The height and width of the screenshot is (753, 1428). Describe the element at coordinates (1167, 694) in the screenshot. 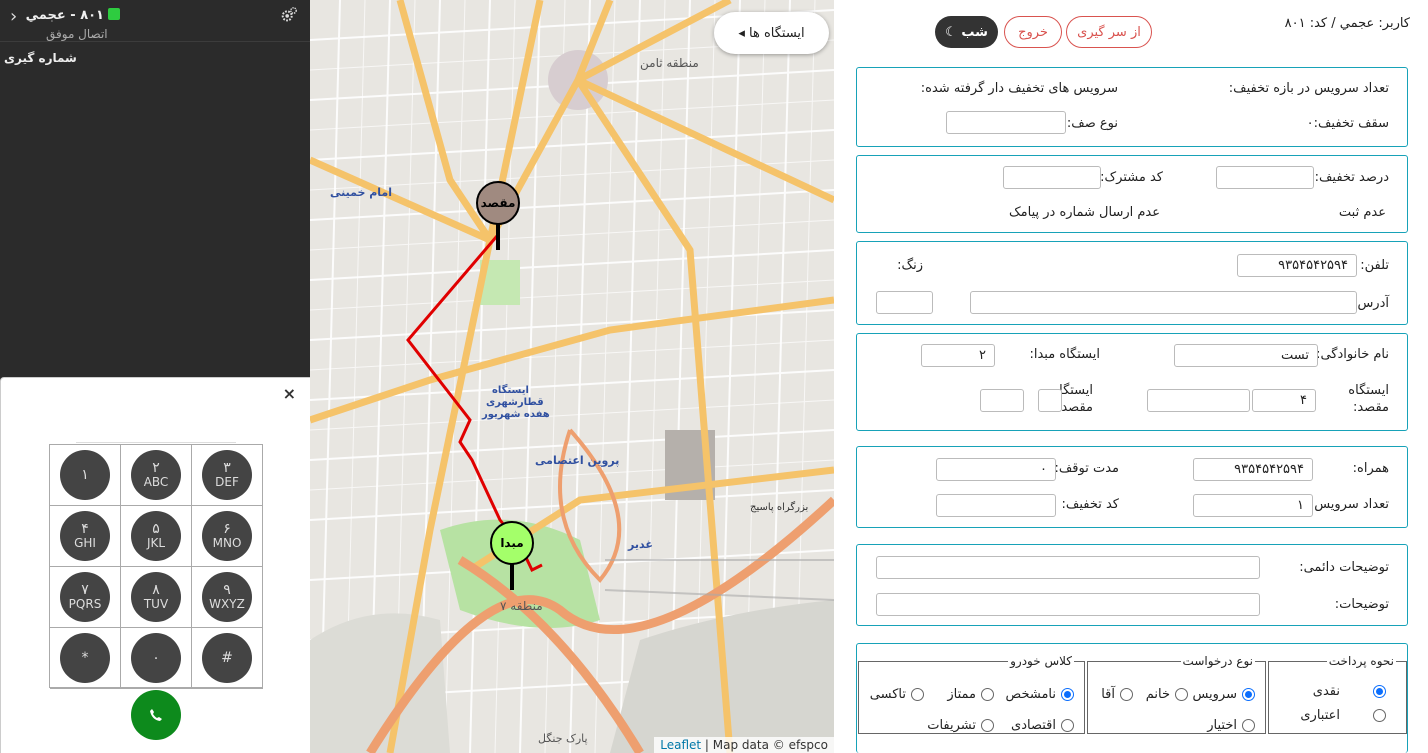

I see `request-lady-radio: خانم` at that location.